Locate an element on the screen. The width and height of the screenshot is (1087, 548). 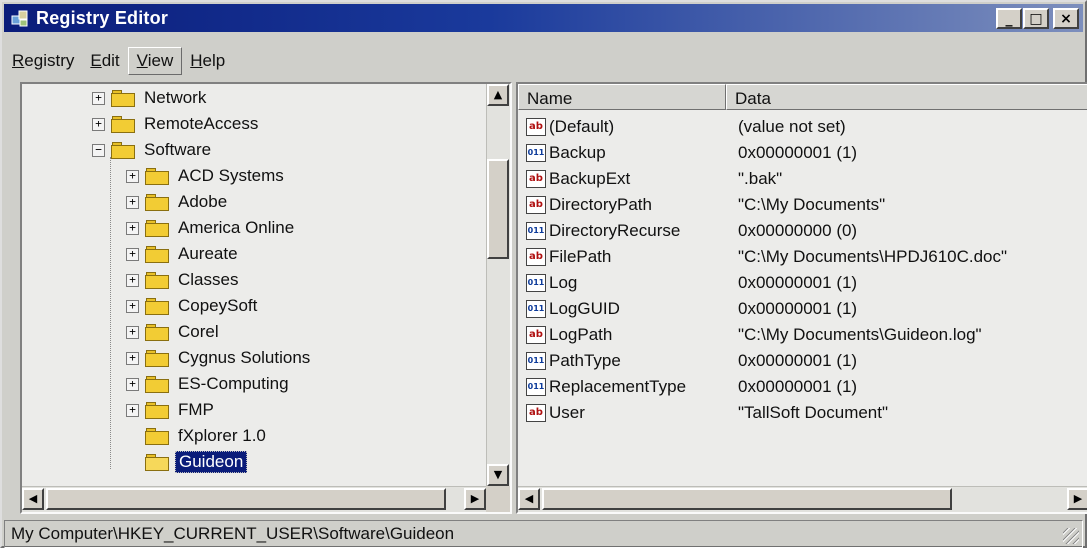
value-name: BackupExt is located at coordinates (590, 178).